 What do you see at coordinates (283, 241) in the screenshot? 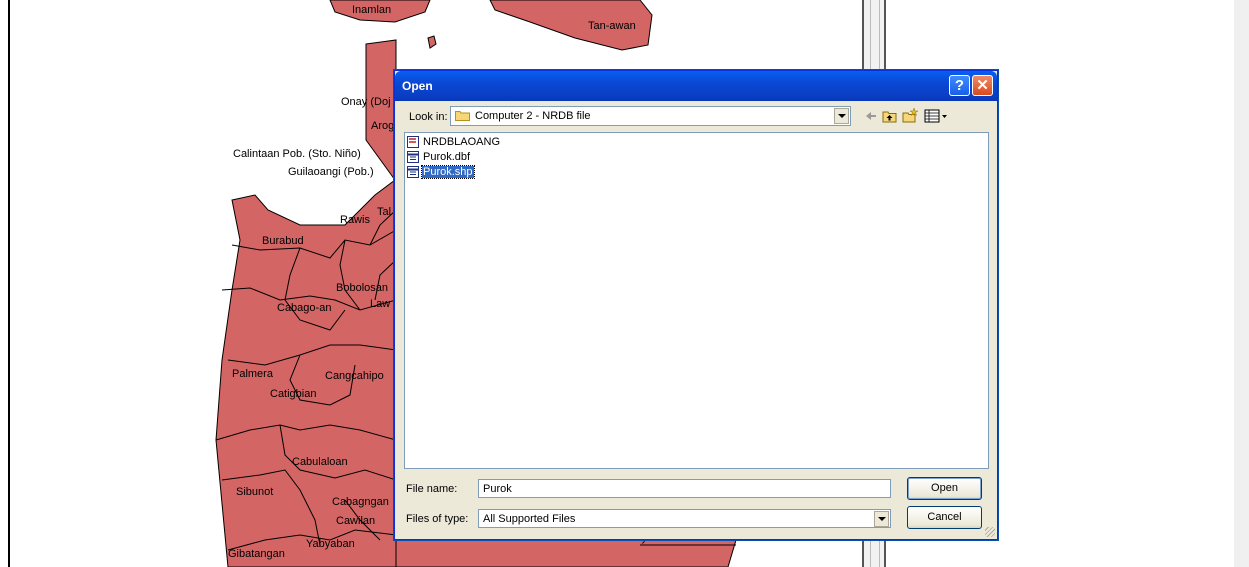
I see `map-label: Burabud` at bounding box center [283, 241].